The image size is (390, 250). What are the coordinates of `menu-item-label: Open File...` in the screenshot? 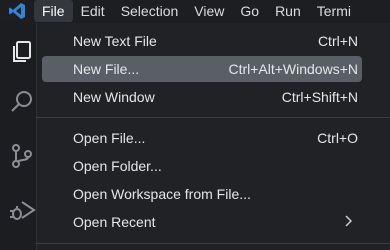 It's located at (109, 138).